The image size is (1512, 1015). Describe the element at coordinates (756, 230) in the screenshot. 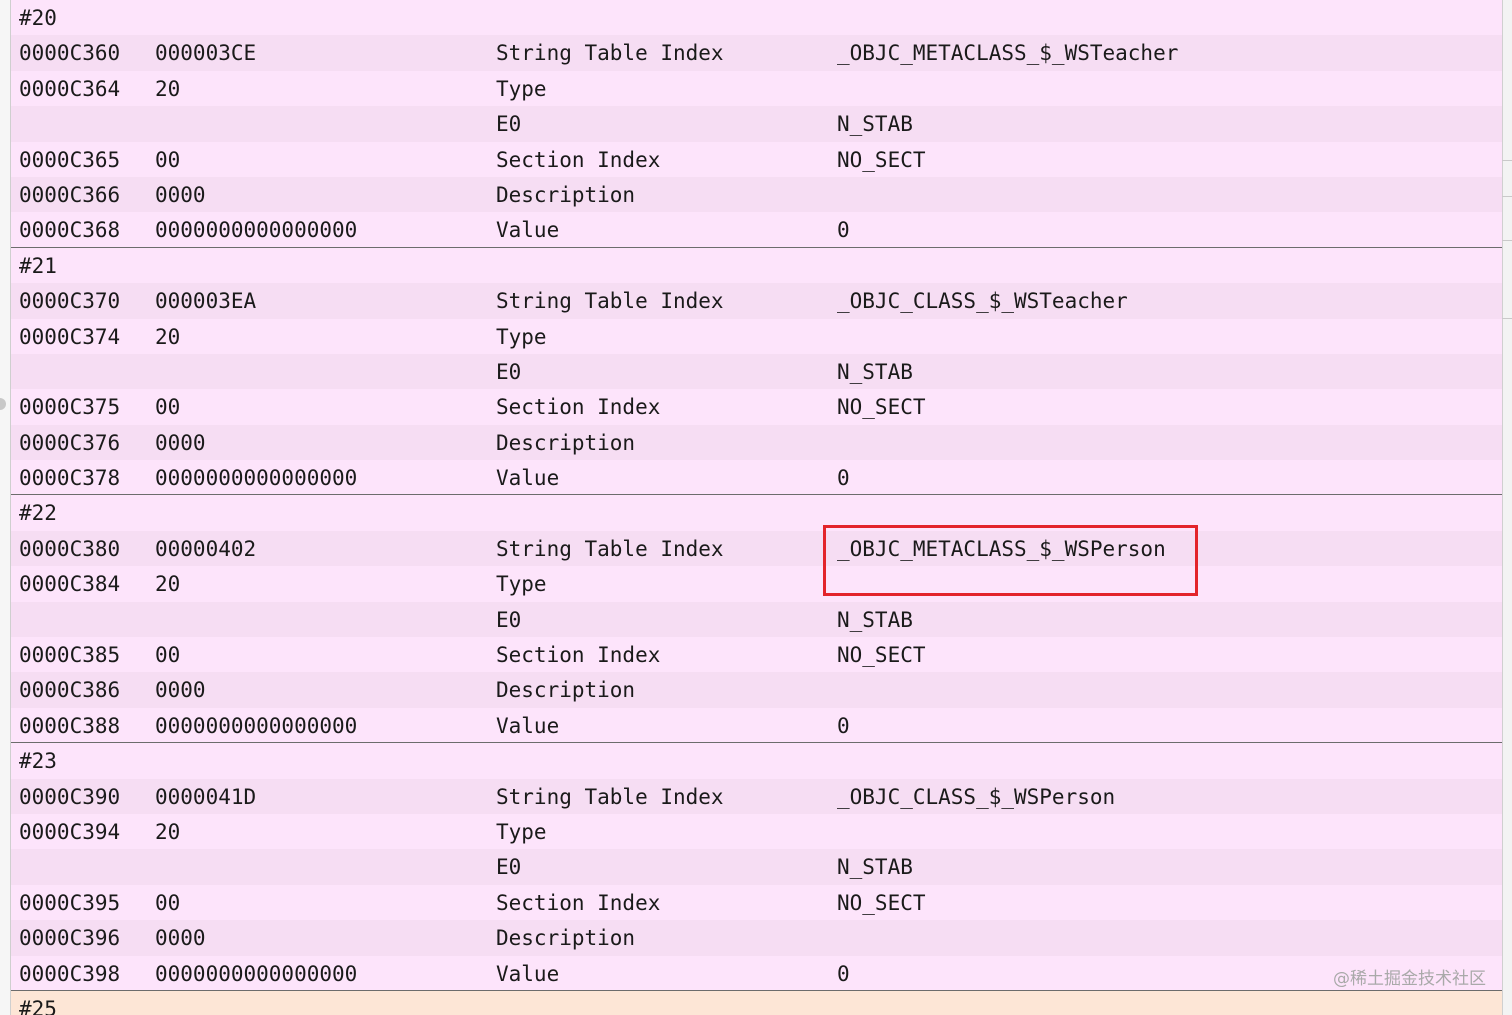

I see `table-row: 0000C368 0000000000000000 Value 0` at that location.